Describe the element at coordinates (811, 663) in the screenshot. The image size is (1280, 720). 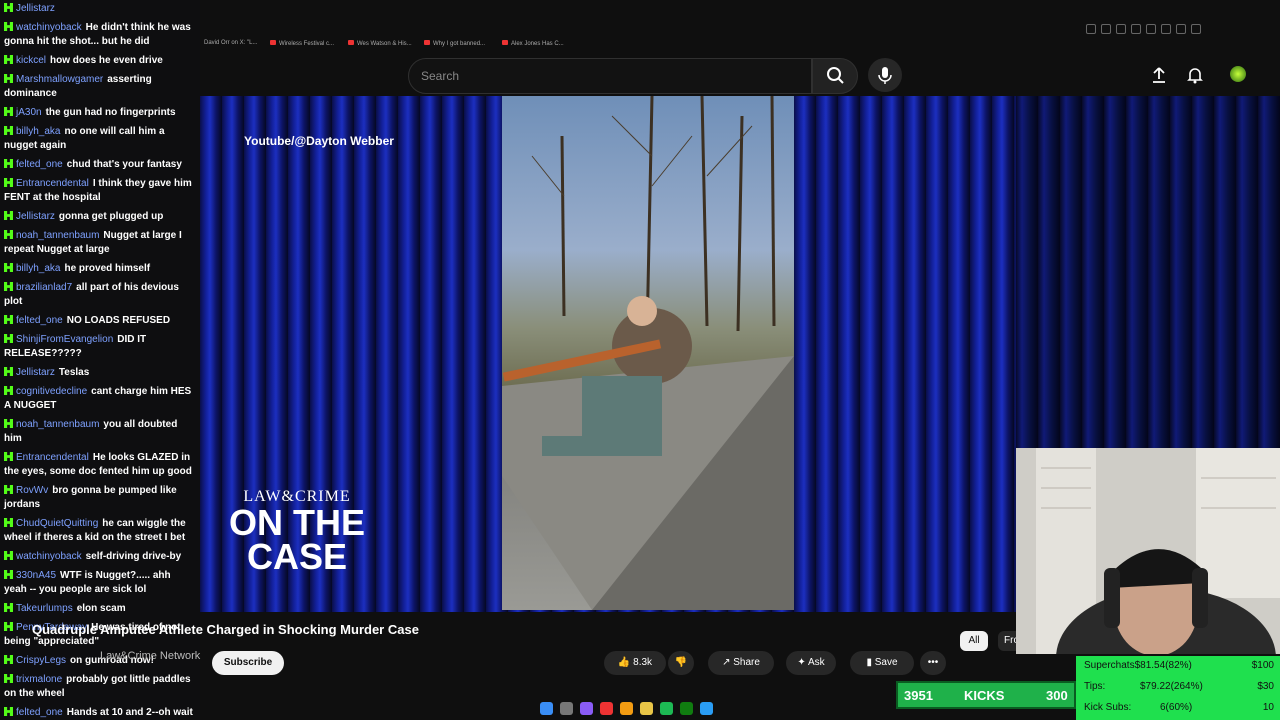
I see `ask-button: ✦ Ask` at that location.